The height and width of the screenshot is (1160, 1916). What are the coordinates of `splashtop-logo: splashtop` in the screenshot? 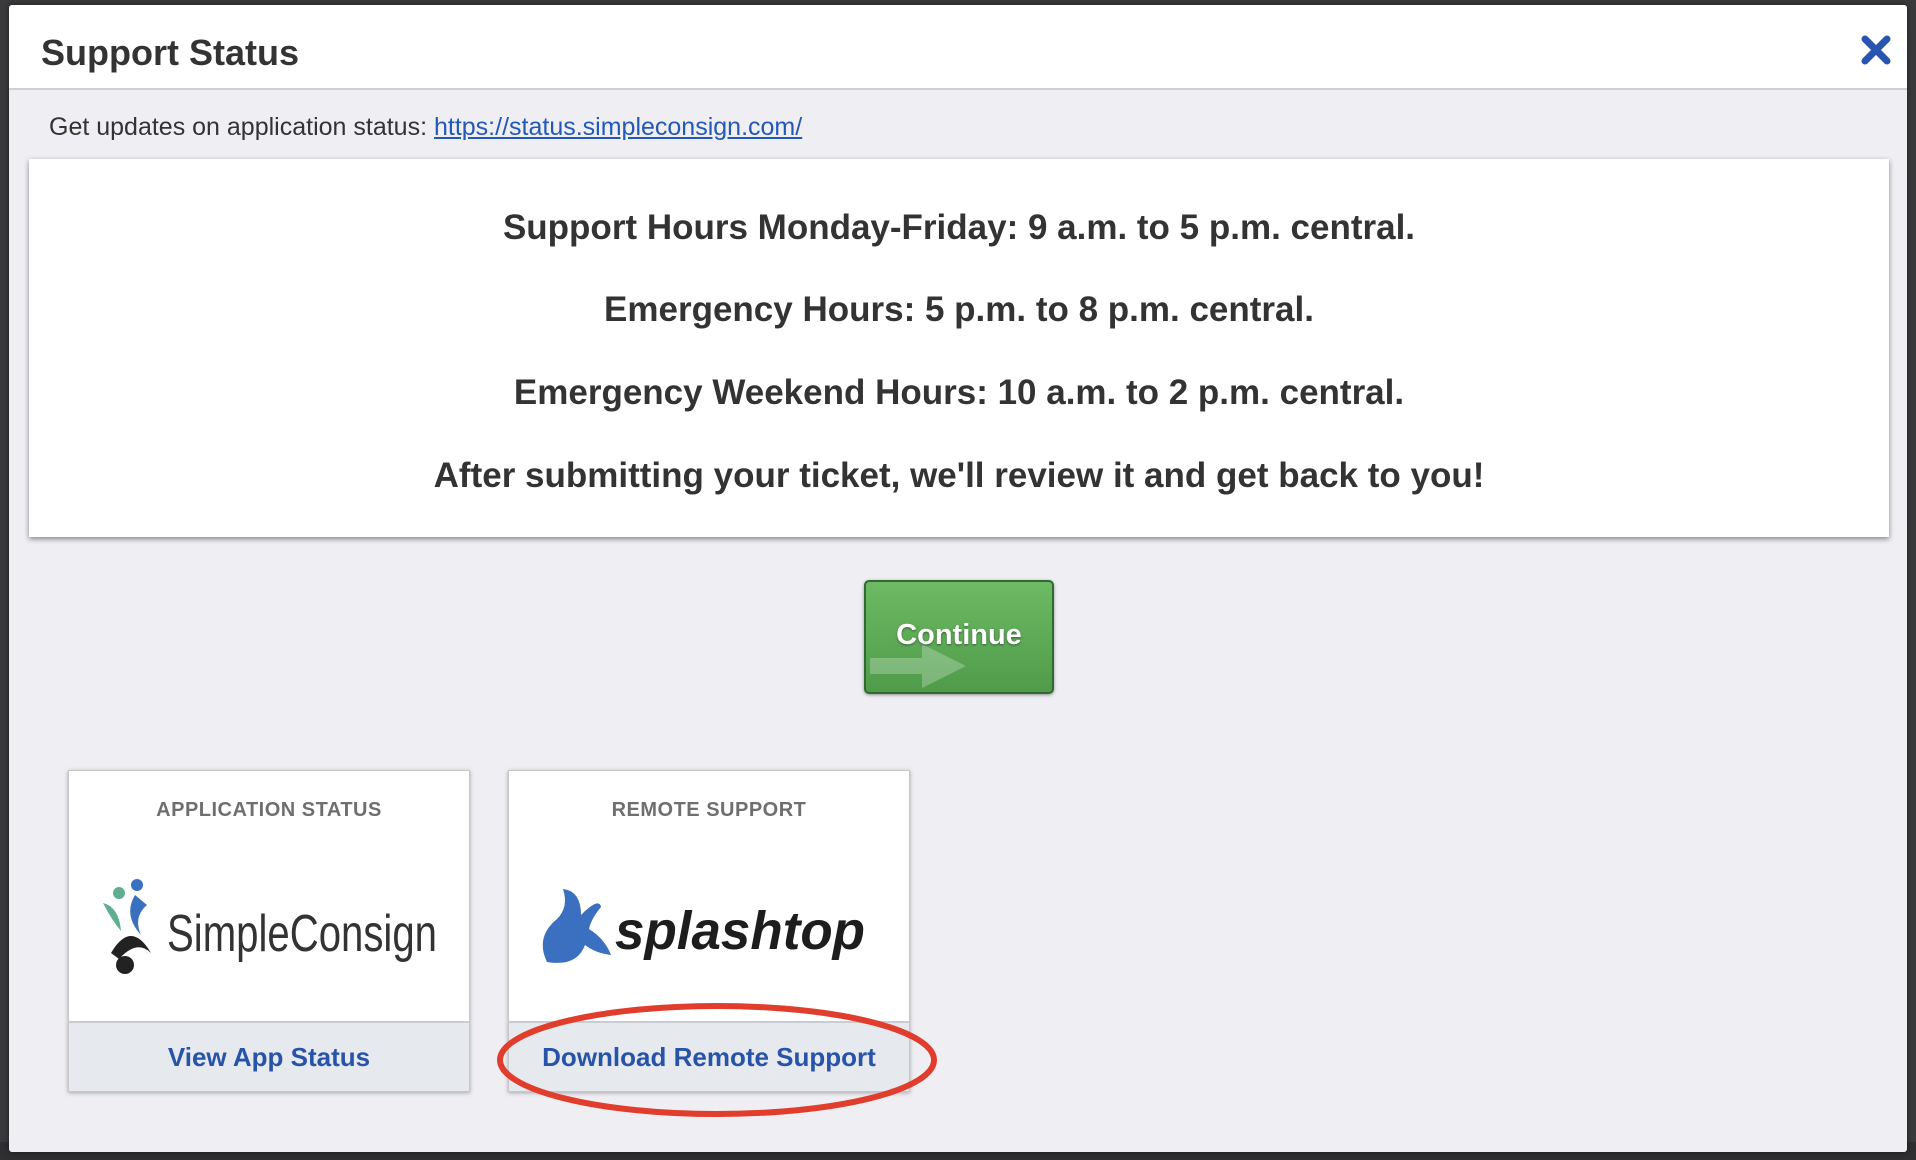 It's located at (703, 926).